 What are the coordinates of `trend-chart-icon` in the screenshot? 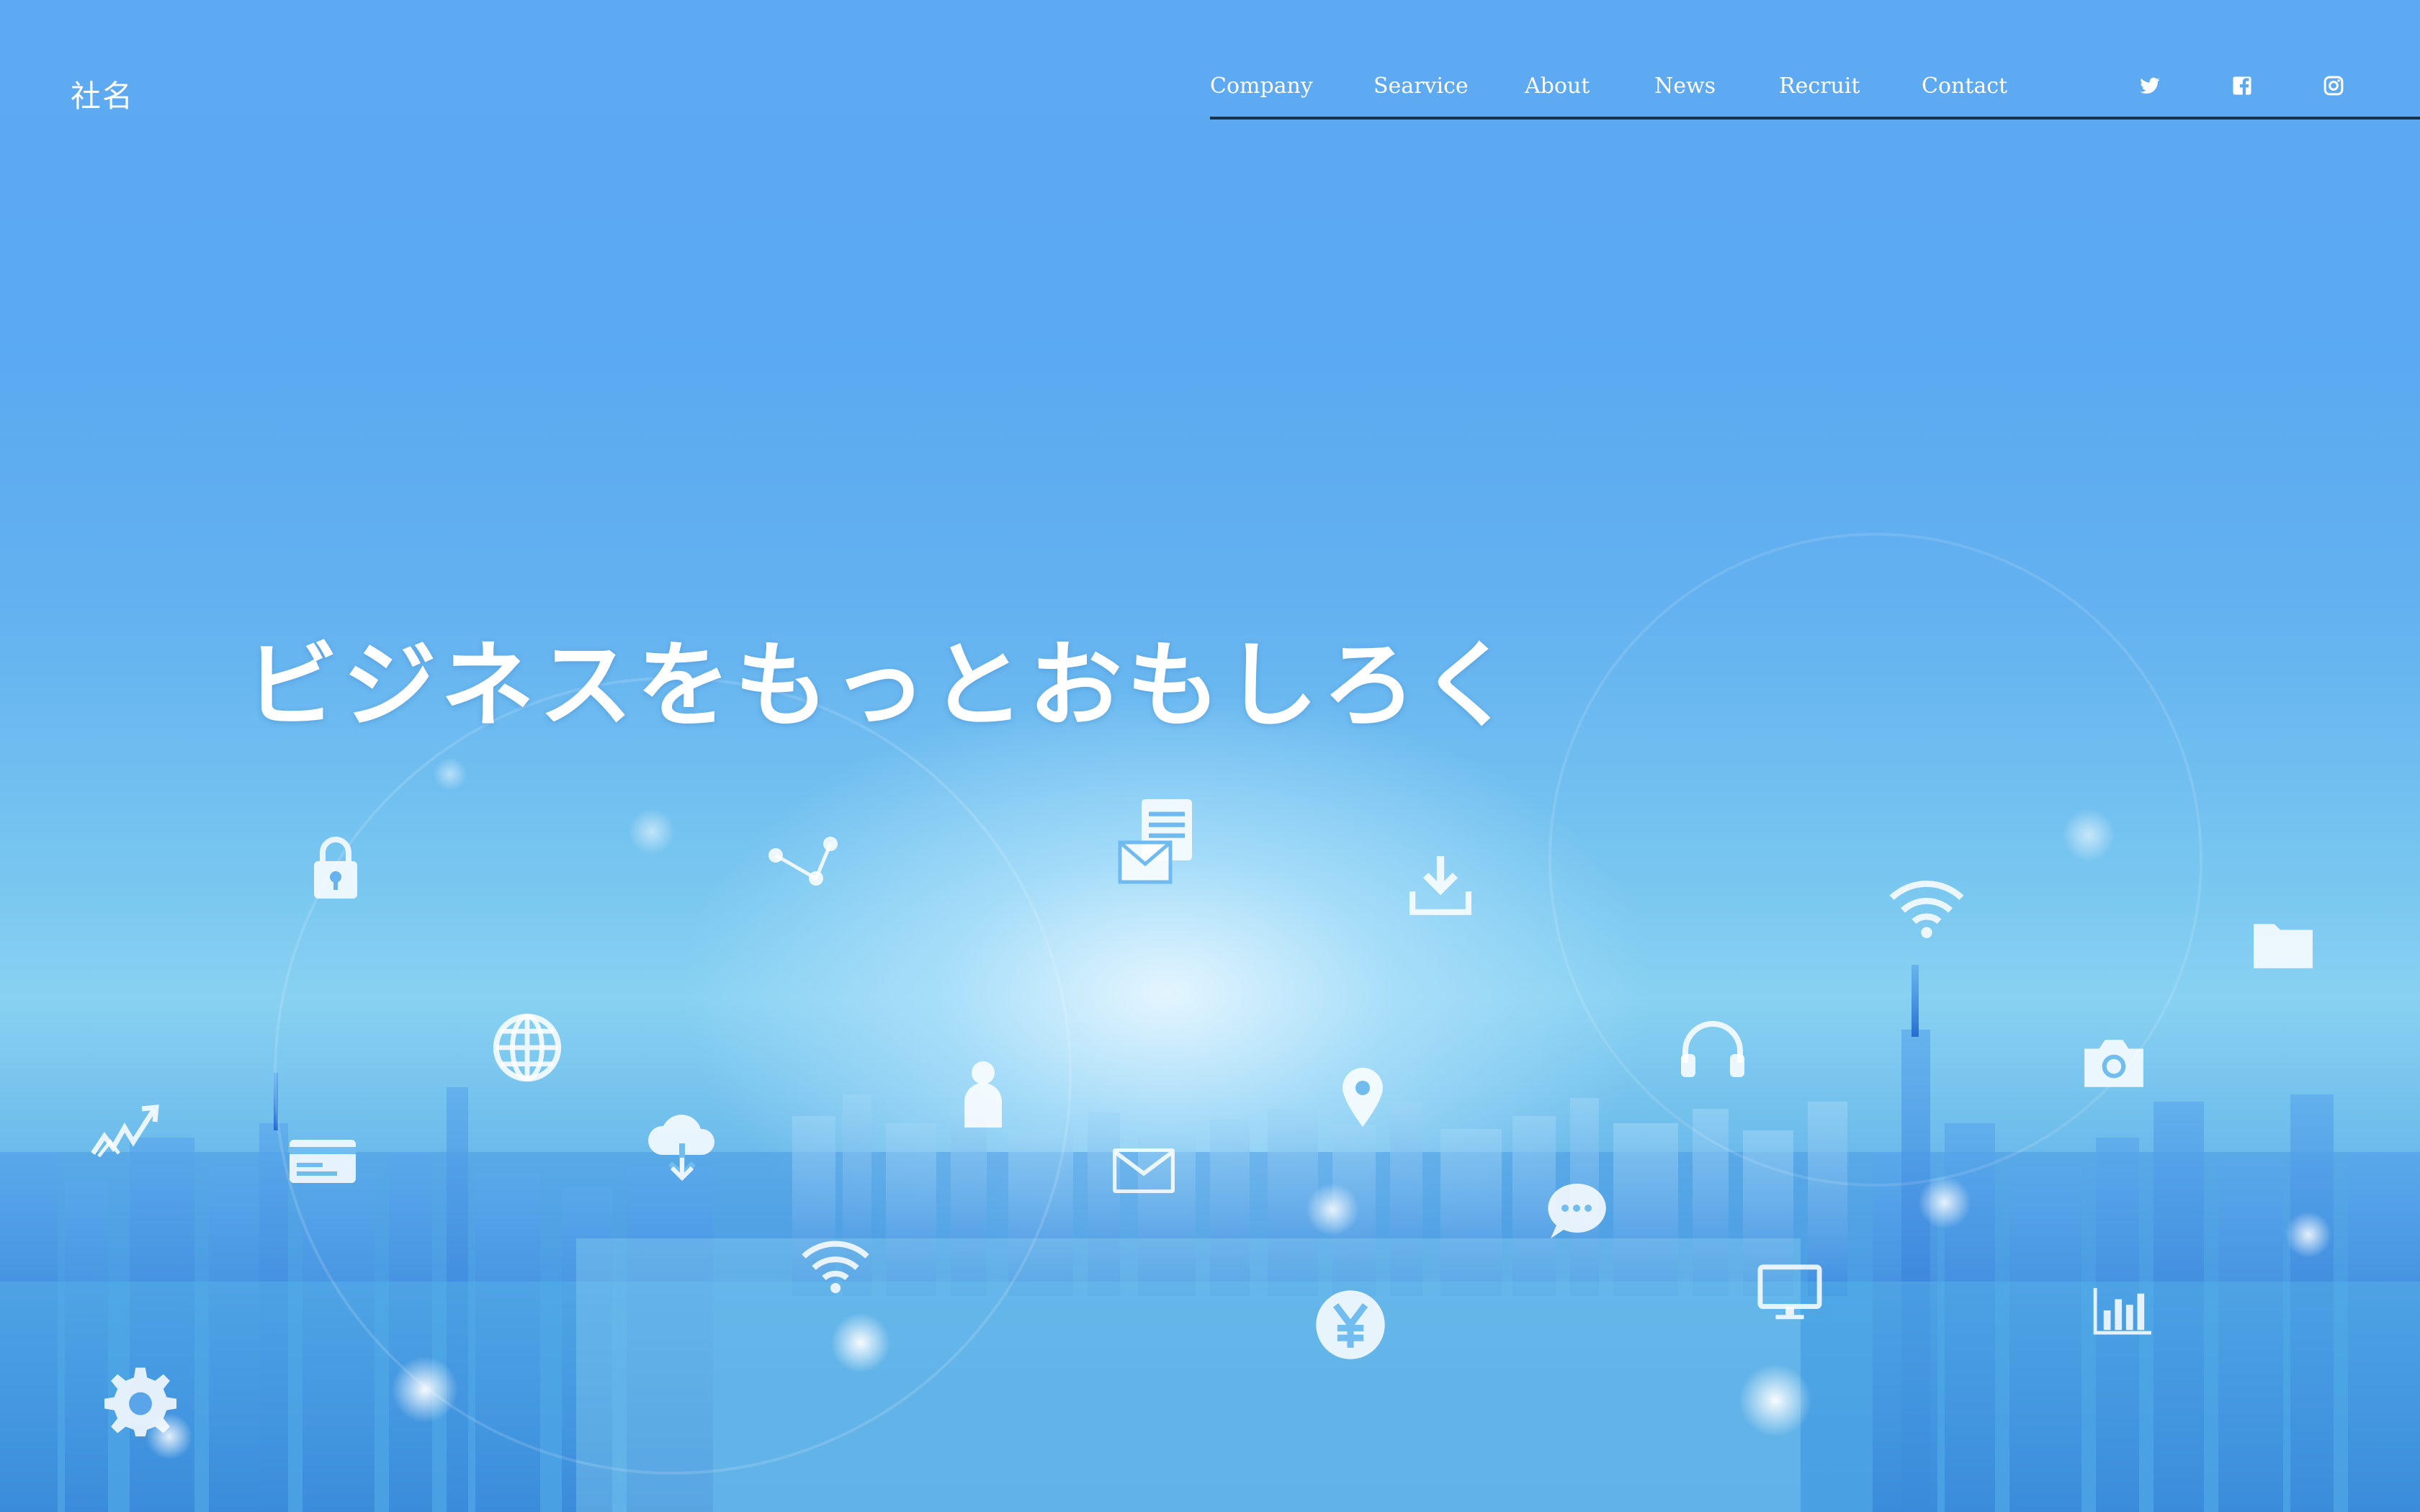 It's located at (126, 1130).